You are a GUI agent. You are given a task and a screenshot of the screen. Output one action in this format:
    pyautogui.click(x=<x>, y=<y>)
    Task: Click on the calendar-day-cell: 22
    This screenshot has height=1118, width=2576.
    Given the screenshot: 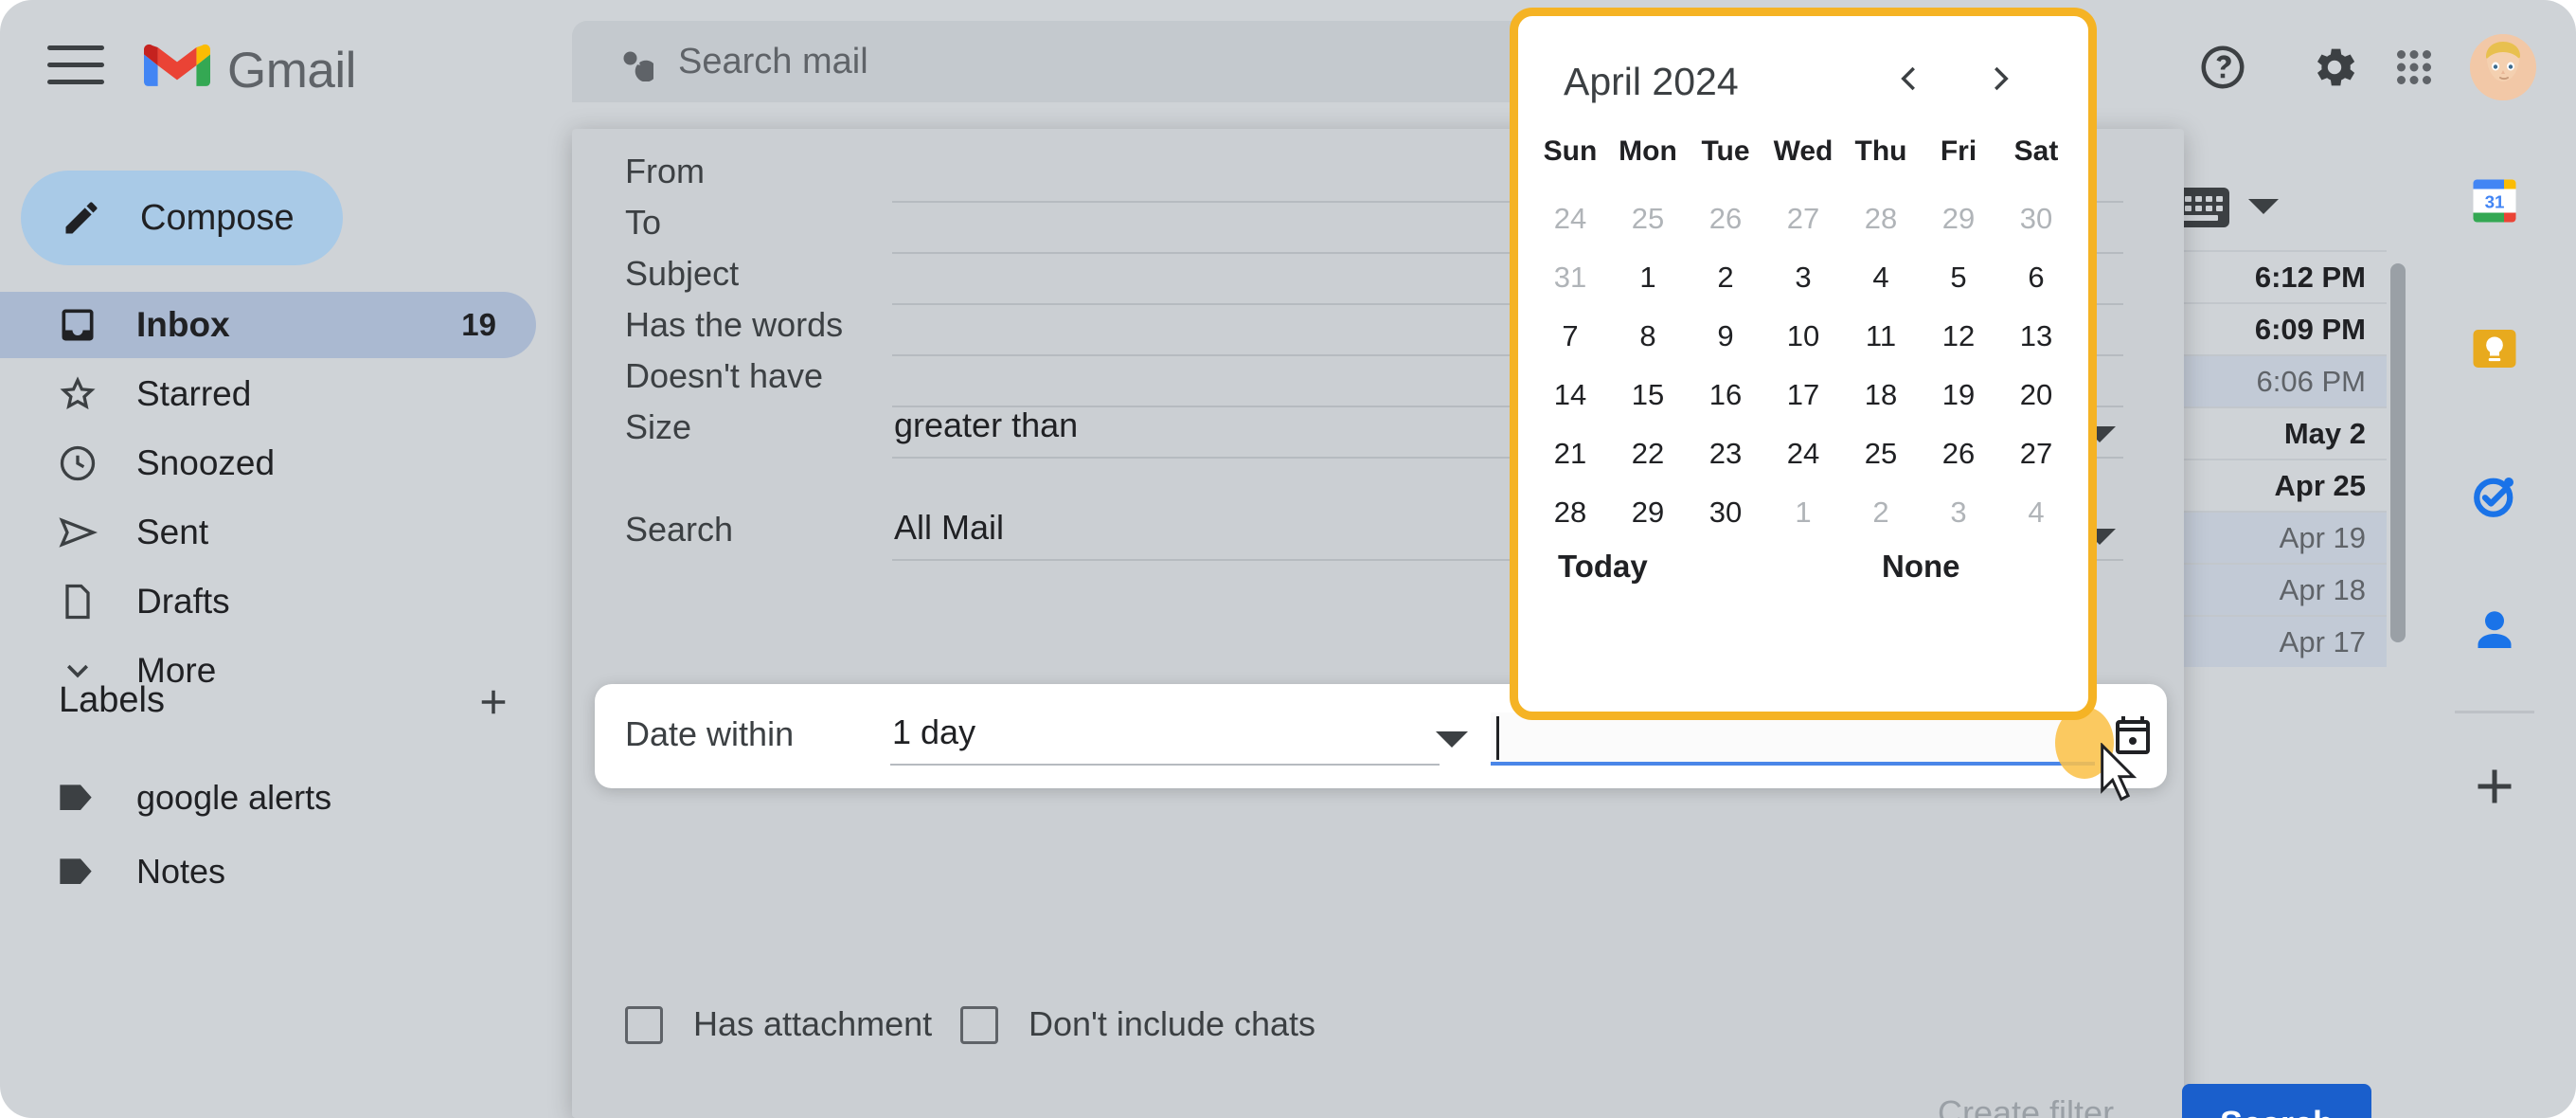 What is the action you would take?
    pyautogui.click(x=1648, y=458)
    